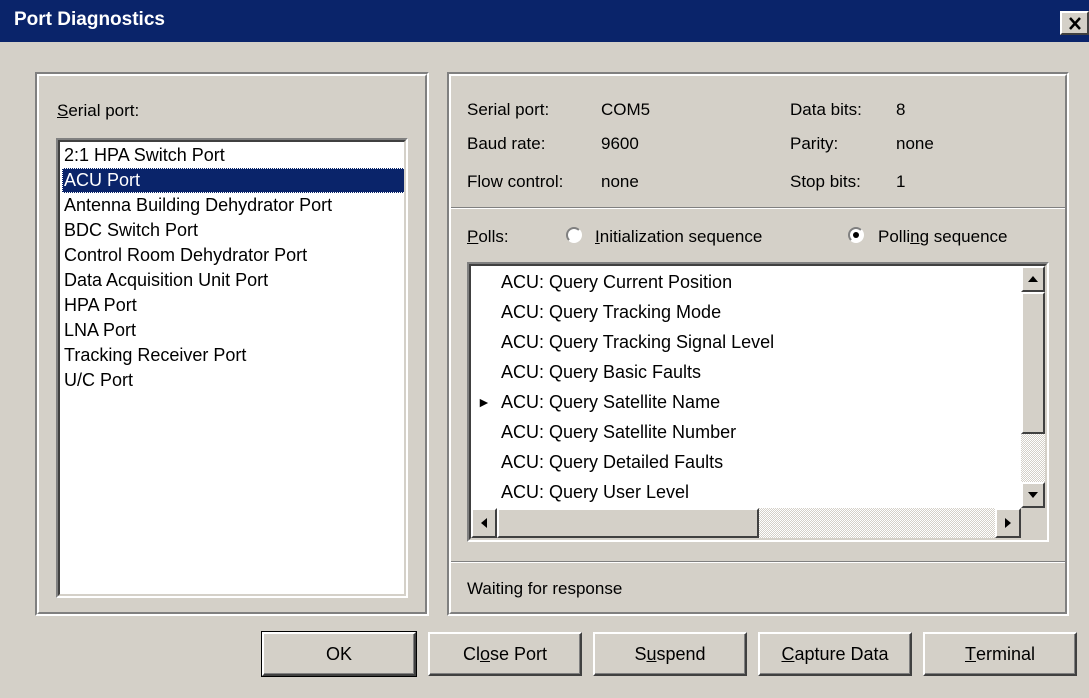 This screenshot has width=1089, height=698. Describe the element at coordinates (154, 355) in the screenshot. I see `serial-port-item: Tracking Receiver Port` at that location.